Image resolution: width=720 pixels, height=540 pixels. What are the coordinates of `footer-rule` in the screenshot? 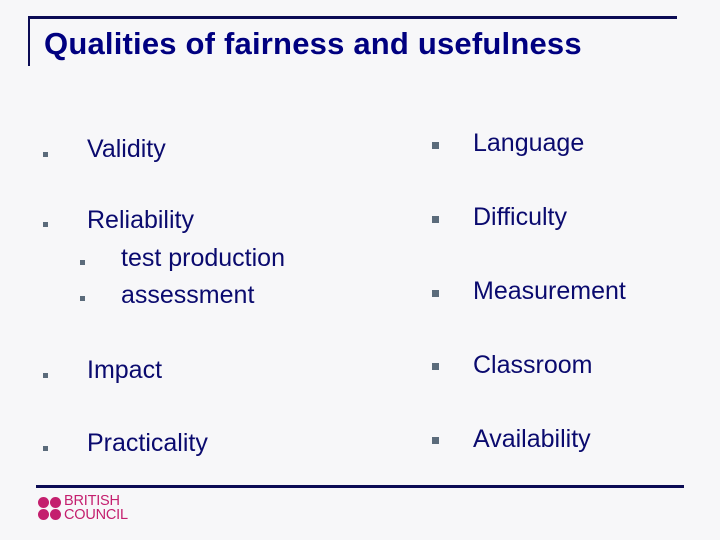 It's located at (360, 486).